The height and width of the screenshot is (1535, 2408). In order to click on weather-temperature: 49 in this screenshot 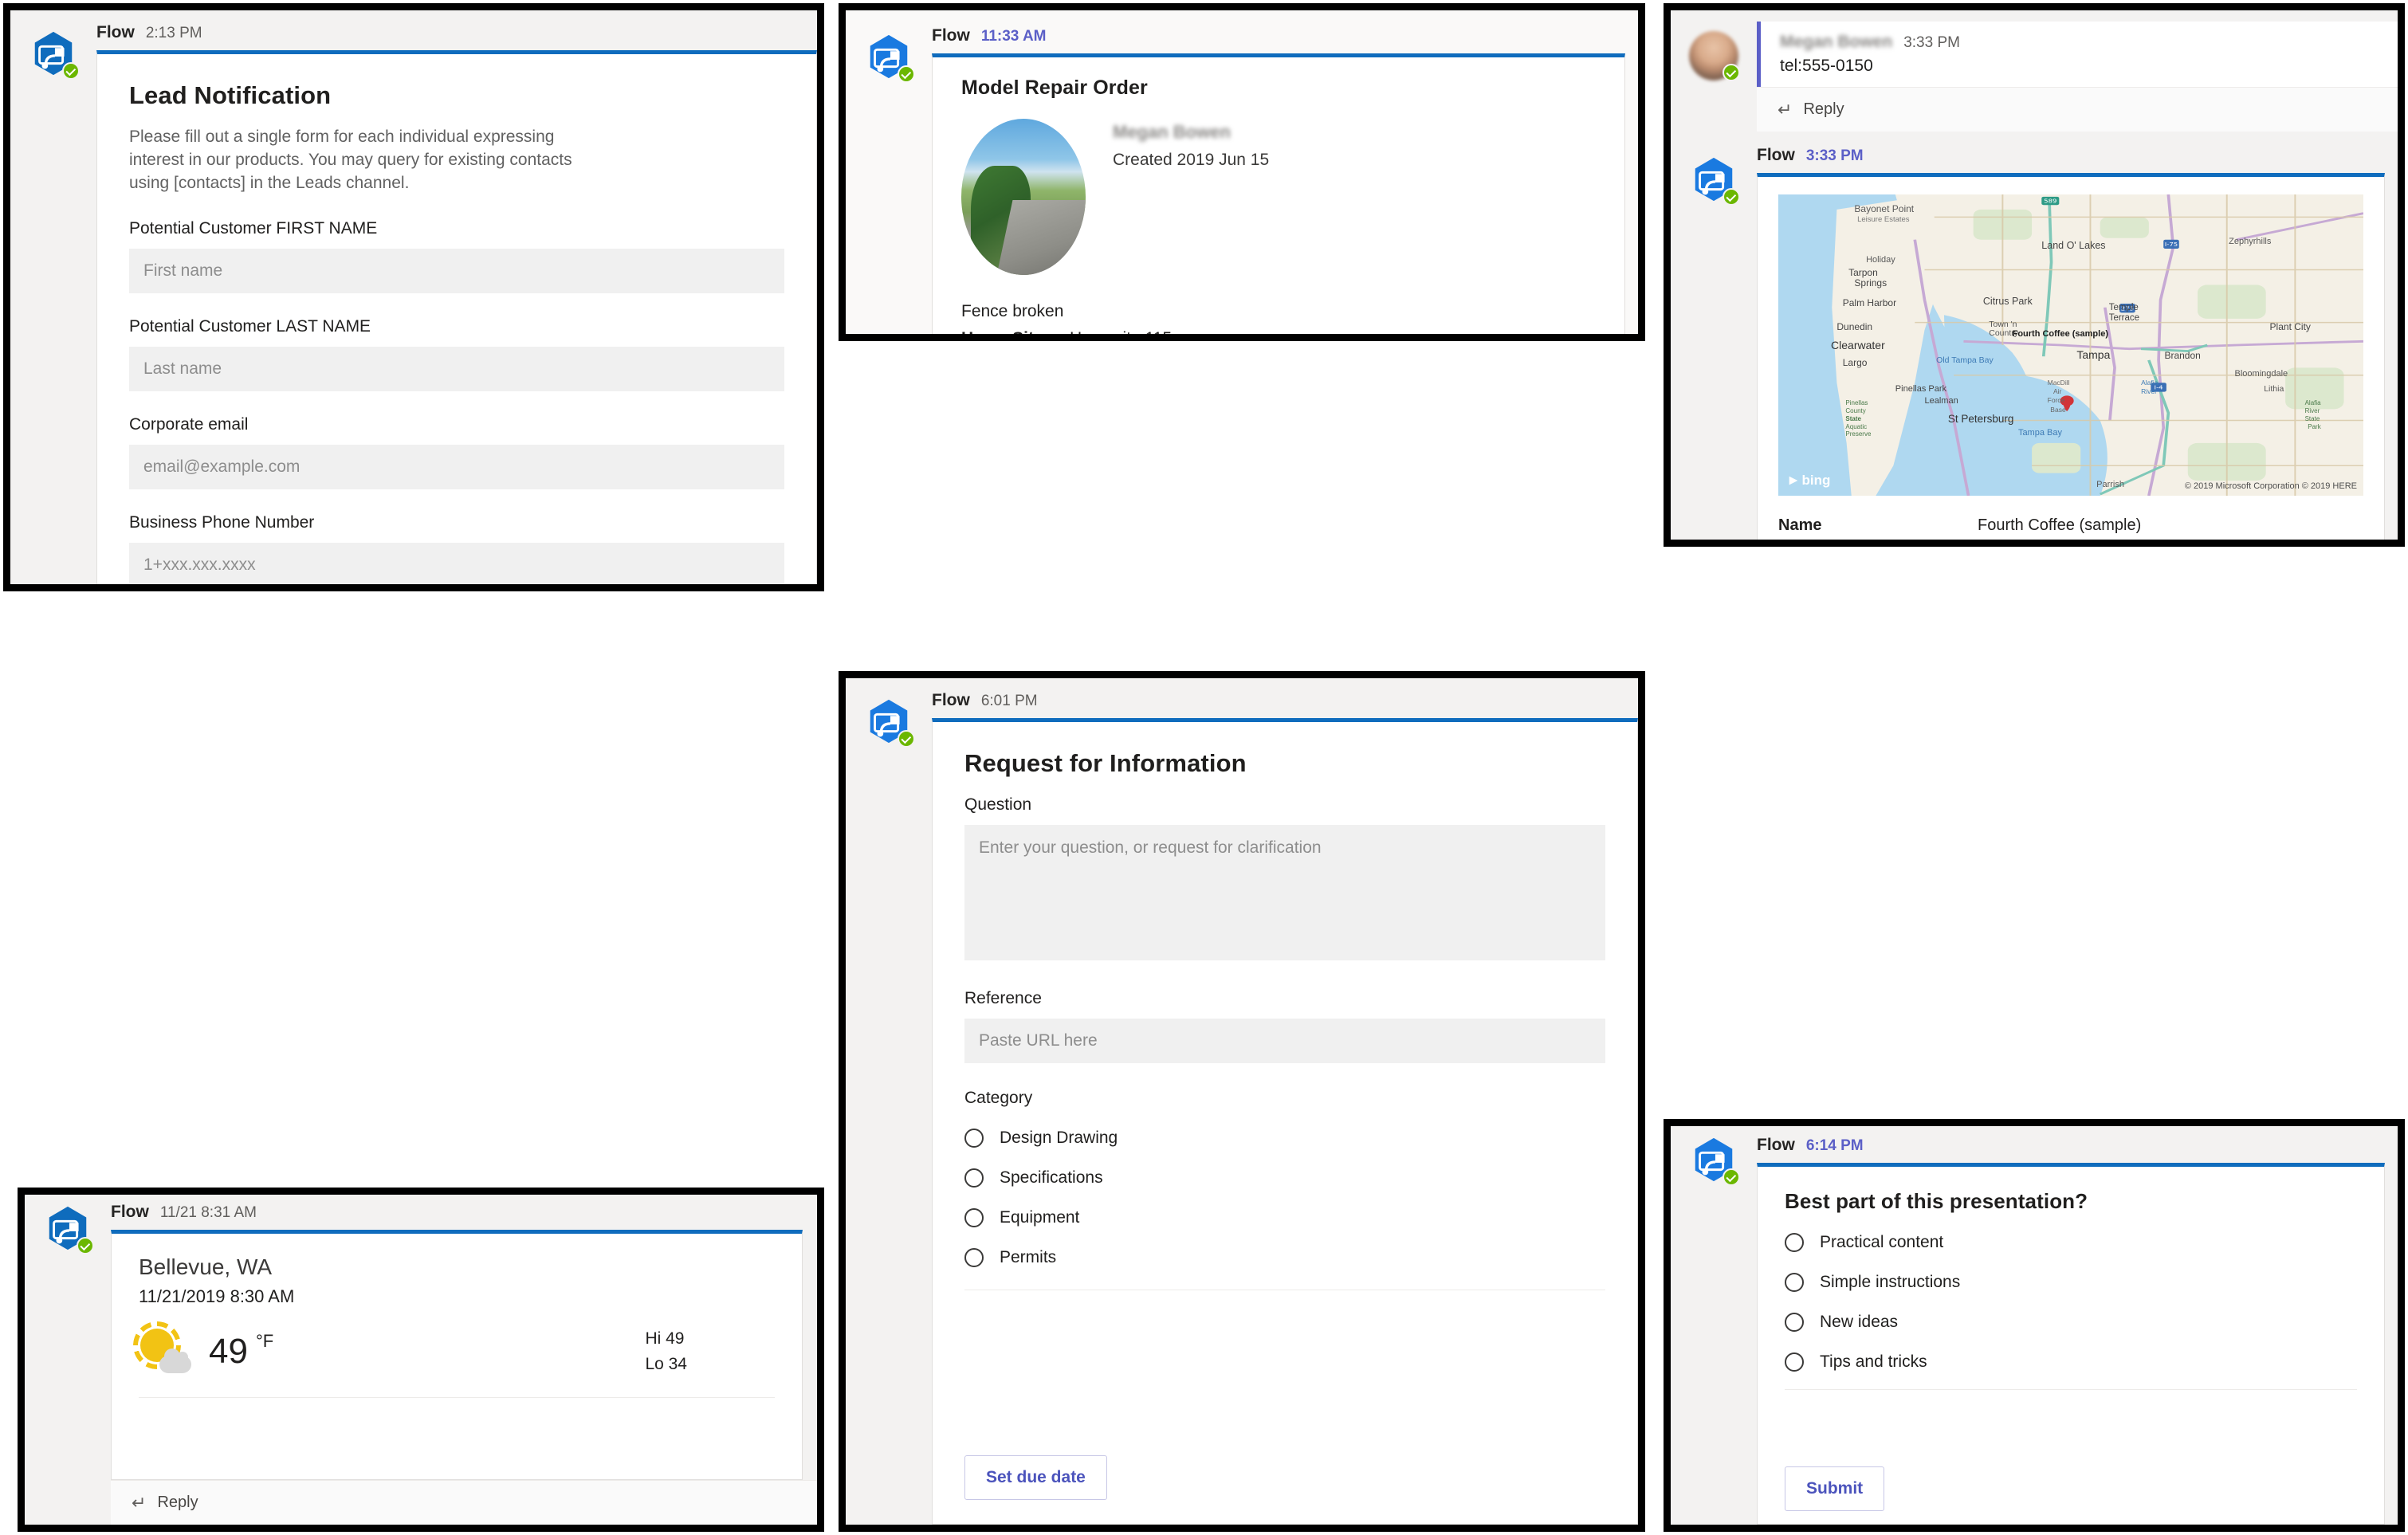, I will do `click(228, 1351)`.